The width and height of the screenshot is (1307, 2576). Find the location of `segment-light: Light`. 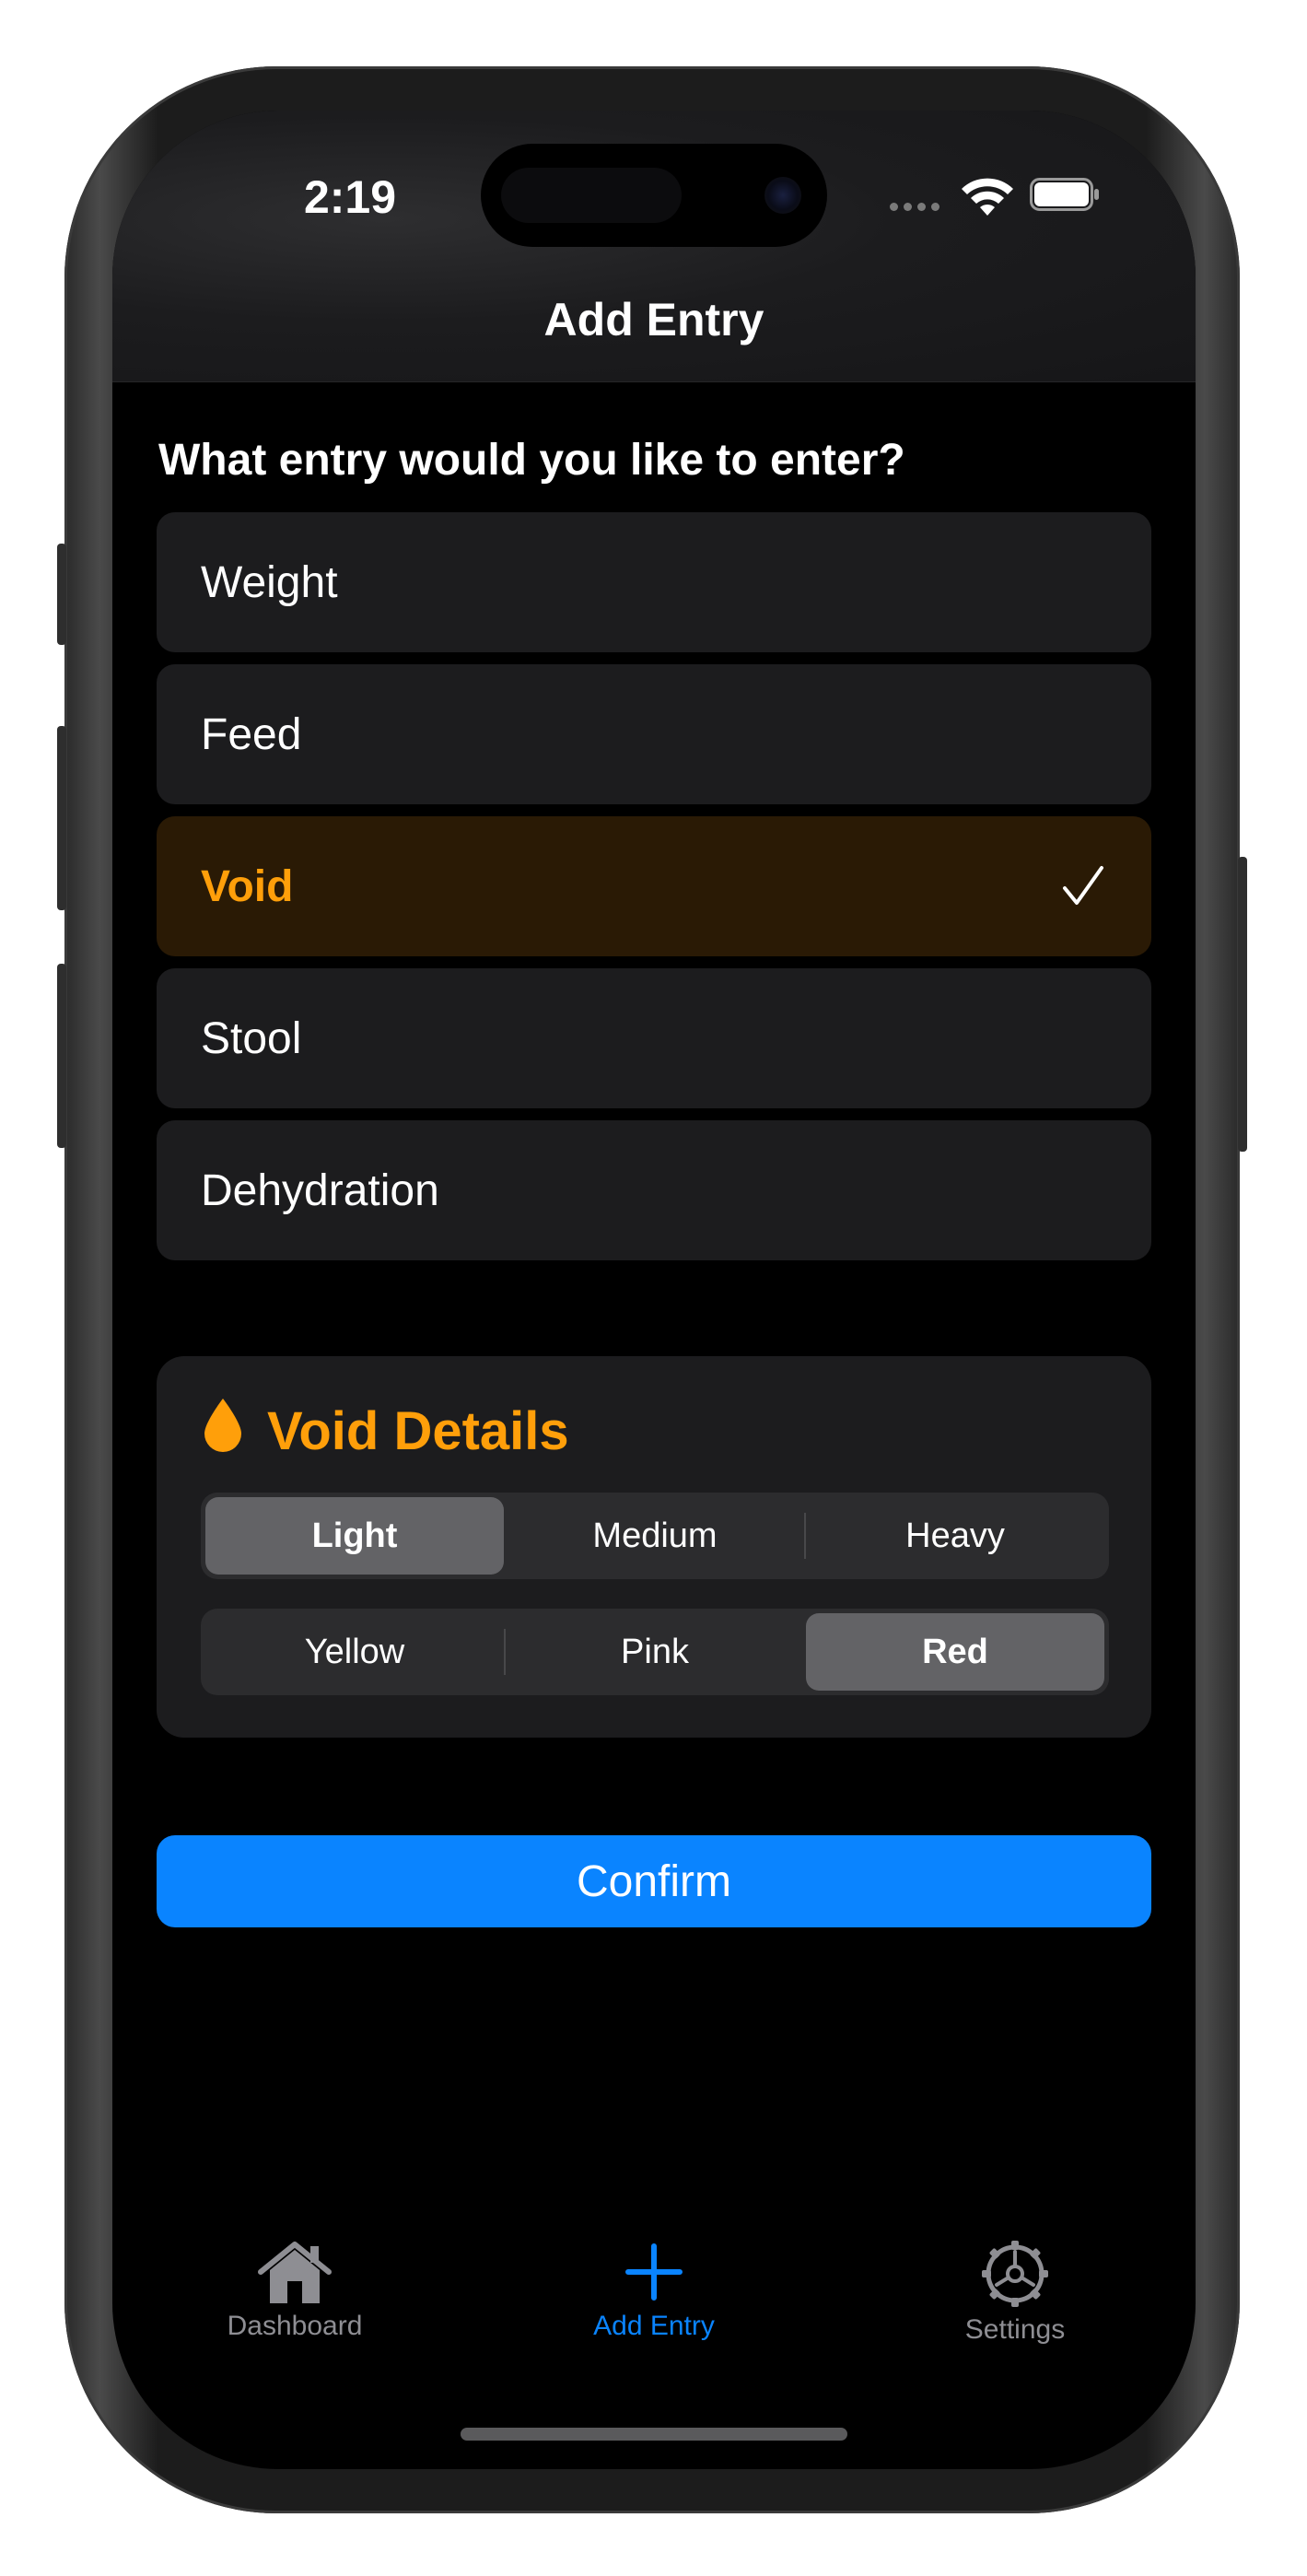

segment-light: Light is located at coordinates (355, 1536).